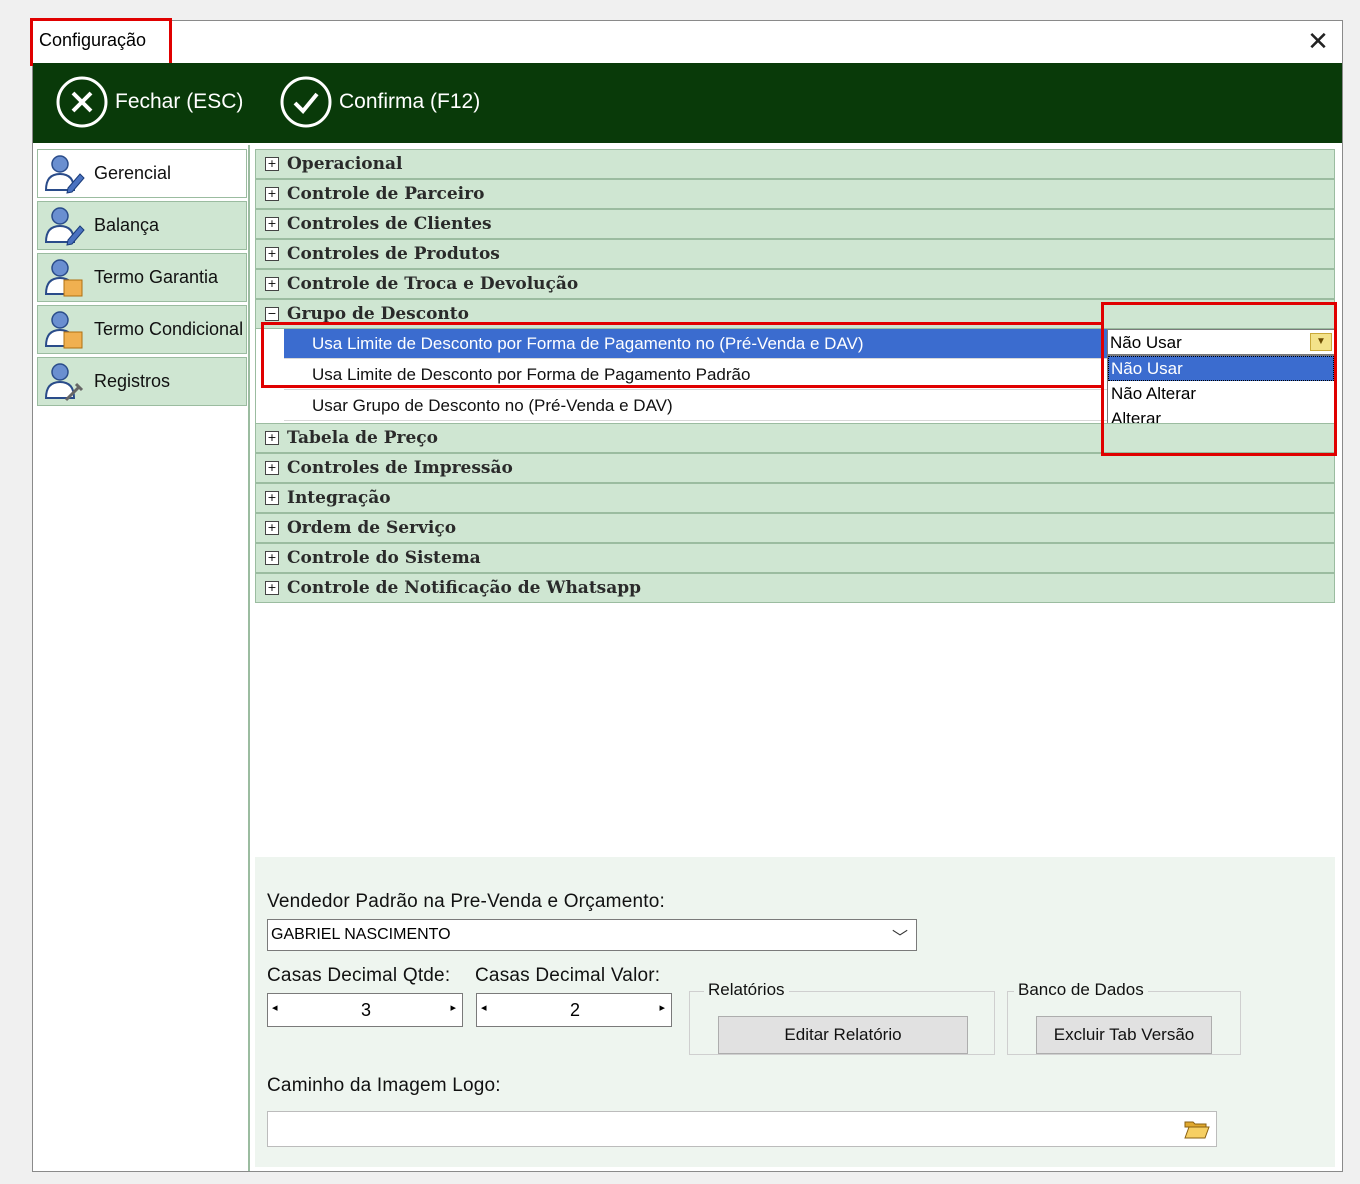 The image size is (1360, 1184). Describe the element at coordinates (361, 934) in the screenshot. I see `vendedor-value: GABRIEL NASCIMENTO` at that location.